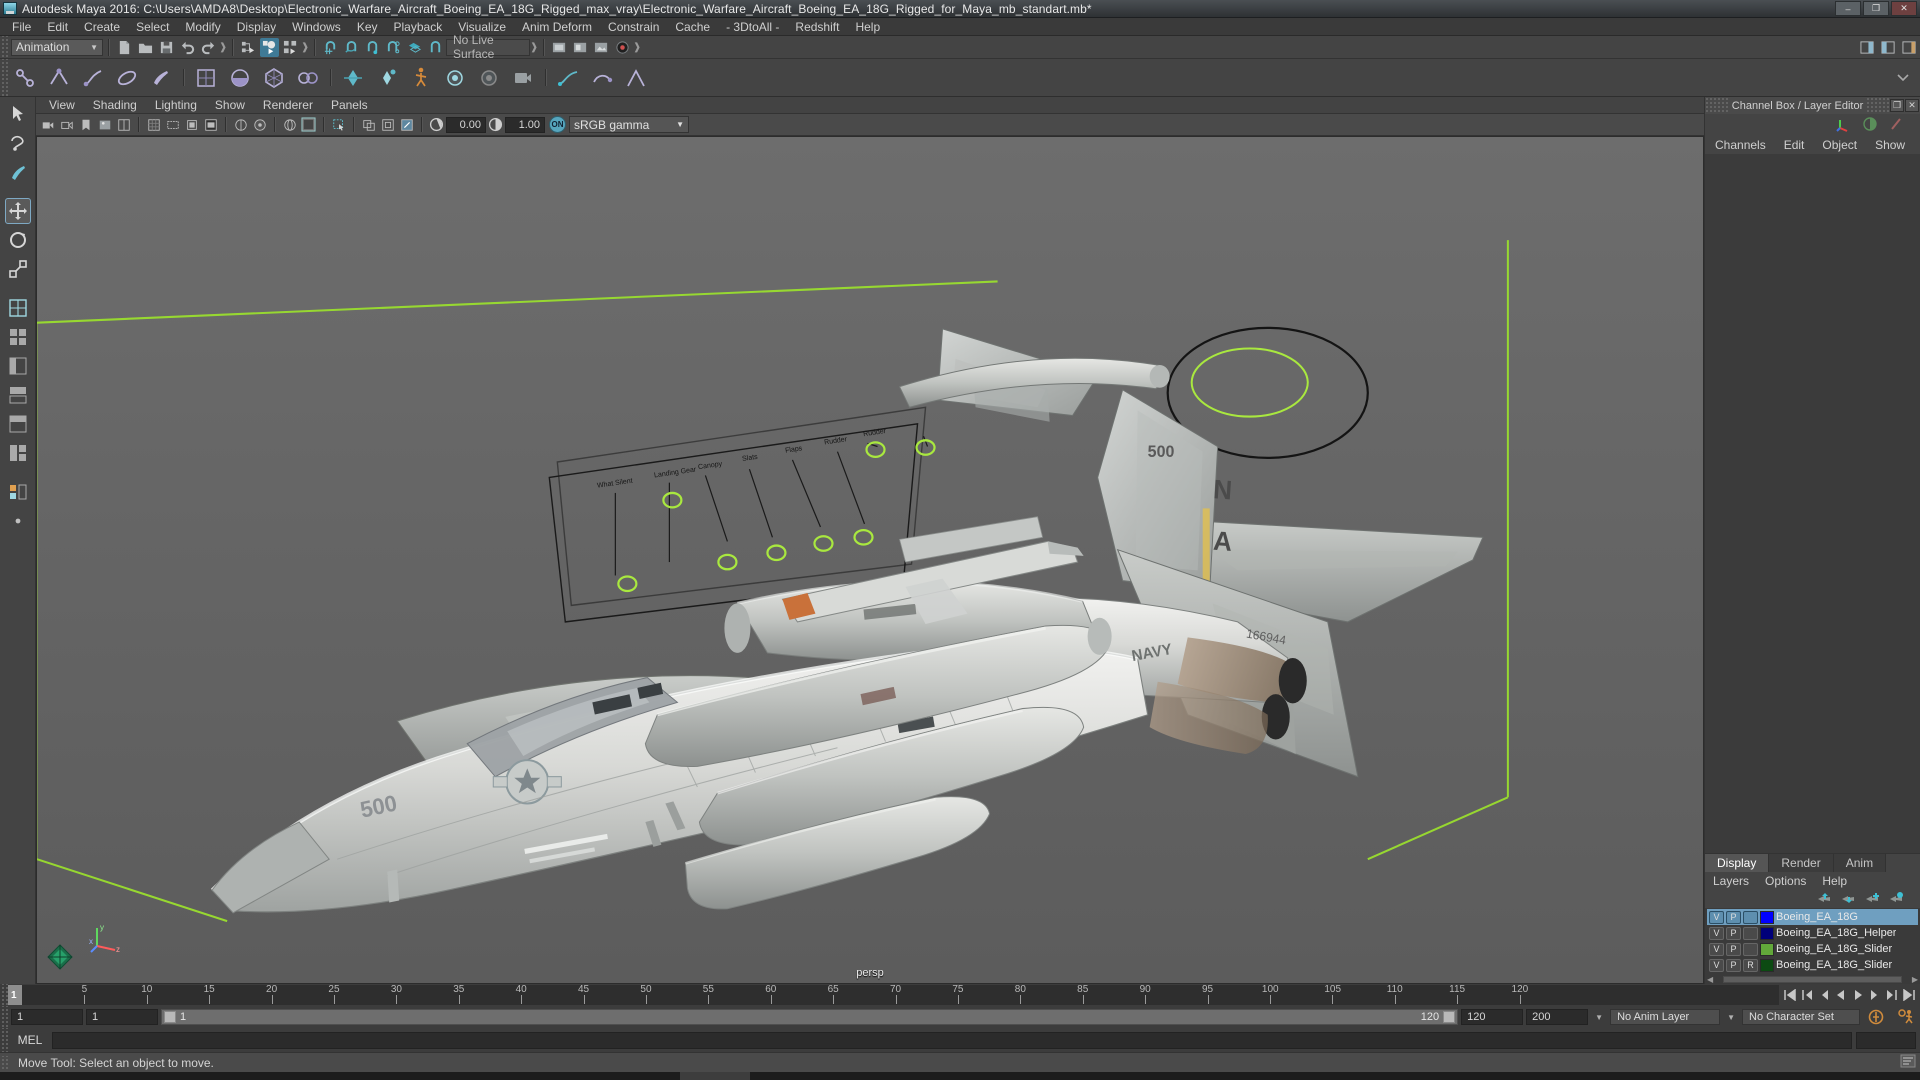 This screenshot has height=1080, width=1920. I want to click on layer-list-scrollbar: ◀ ▶, so click(1812, 979).